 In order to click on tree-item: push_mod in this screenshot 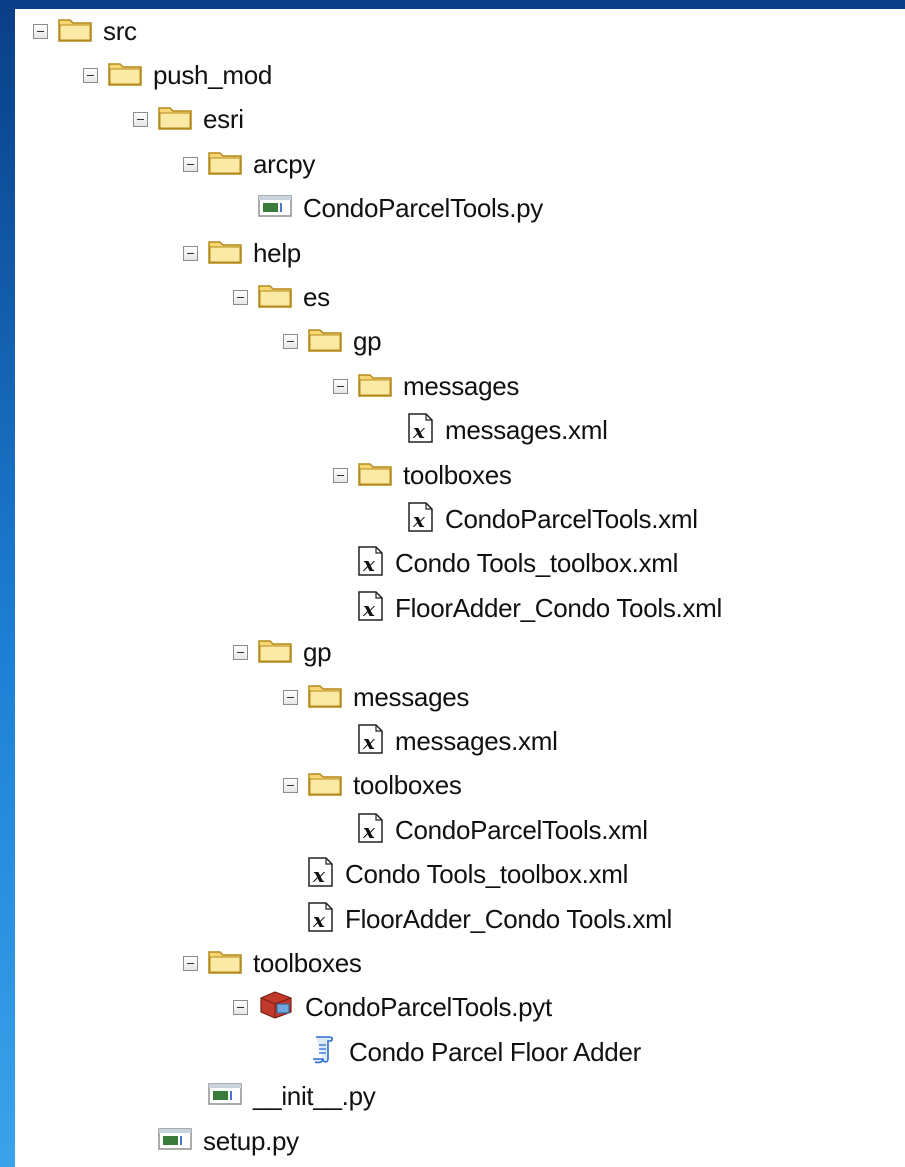, I will do `click(177, 75)`.